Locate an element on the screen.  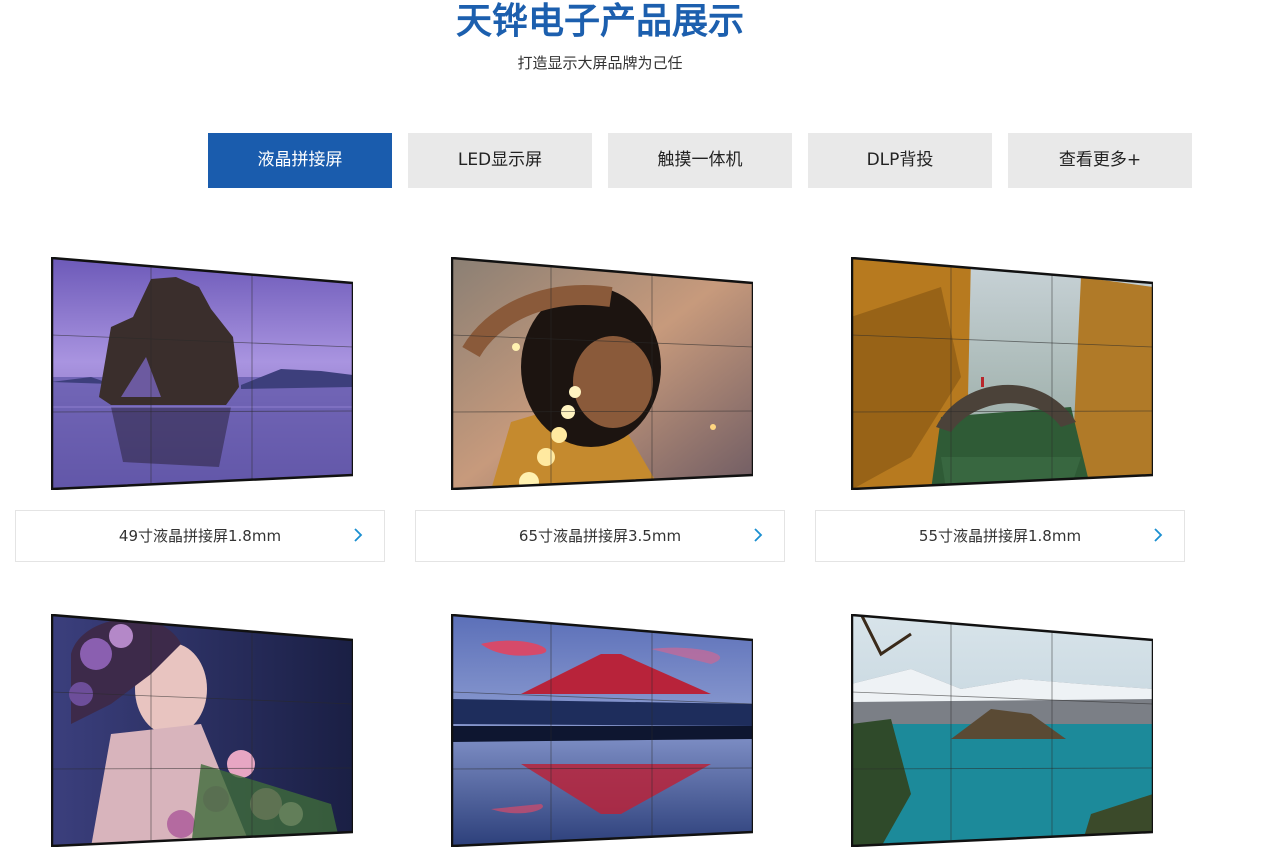
product-name: 65寸液晶拼接屏3.5mm is located at coordinates (600, 536).